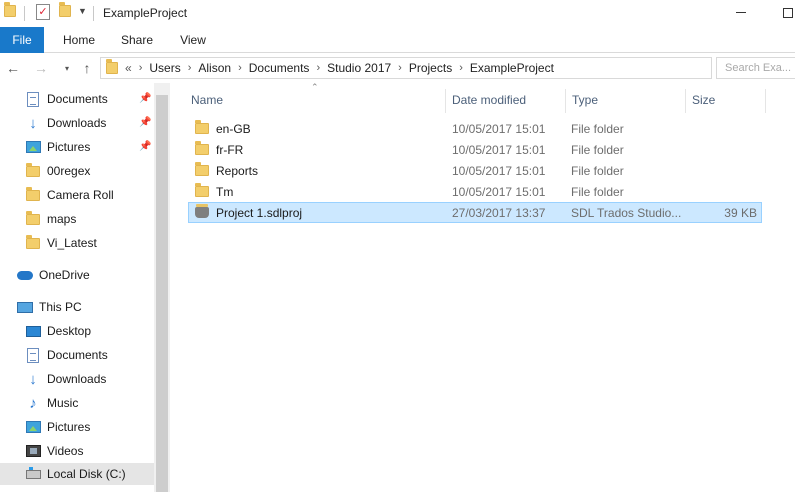  Describe the element at coordinates (397, 40) in the screenshot. I see `ribbon-tabs: File Home Share View` at that location.